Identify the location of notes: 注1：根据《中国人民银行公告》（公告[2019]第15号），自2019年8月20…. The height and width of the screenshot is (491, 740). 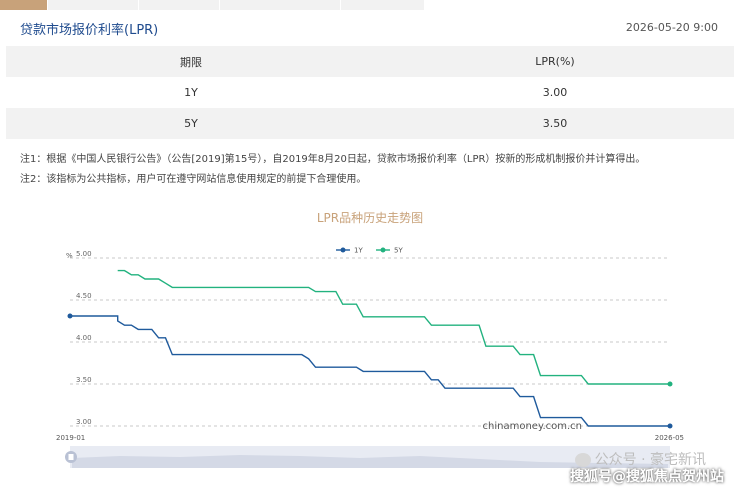
(332, 170).